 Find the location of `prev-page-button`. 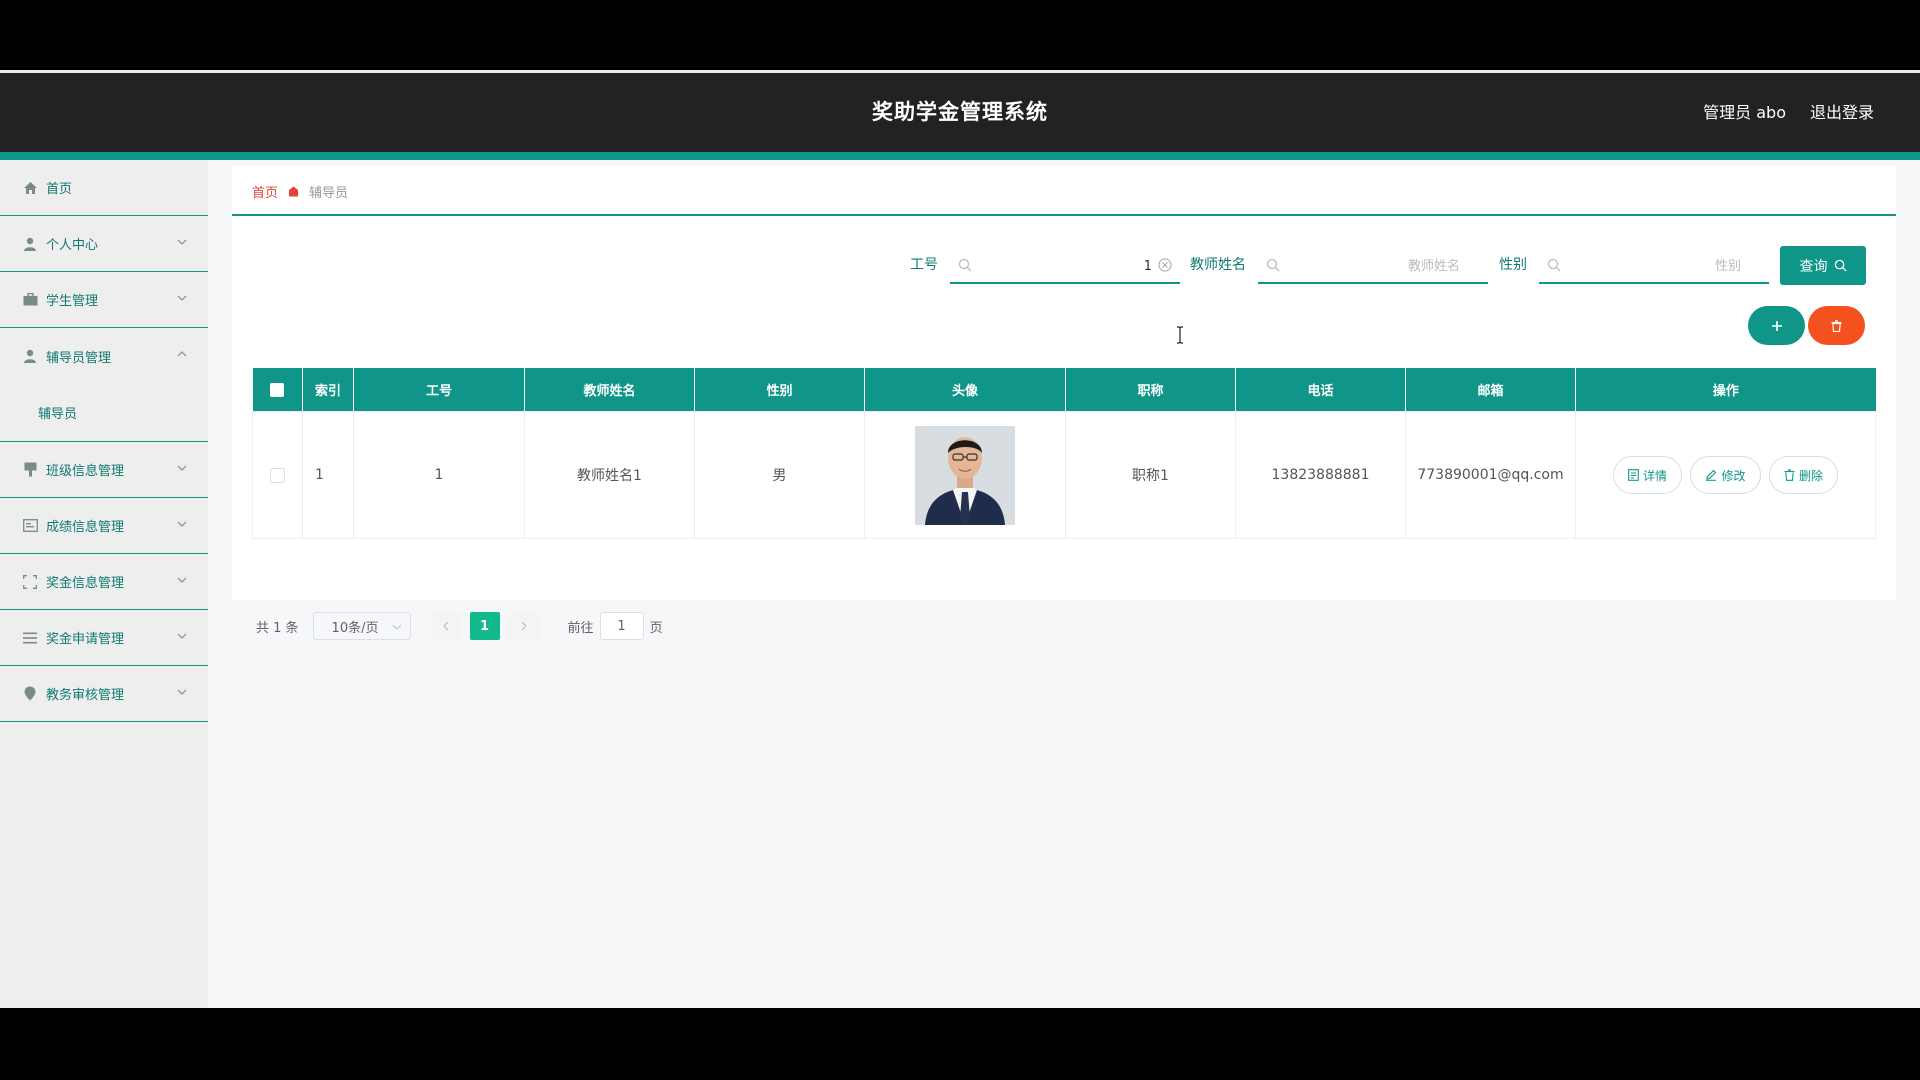

prev-page-button is located at coordinates (445, 626).